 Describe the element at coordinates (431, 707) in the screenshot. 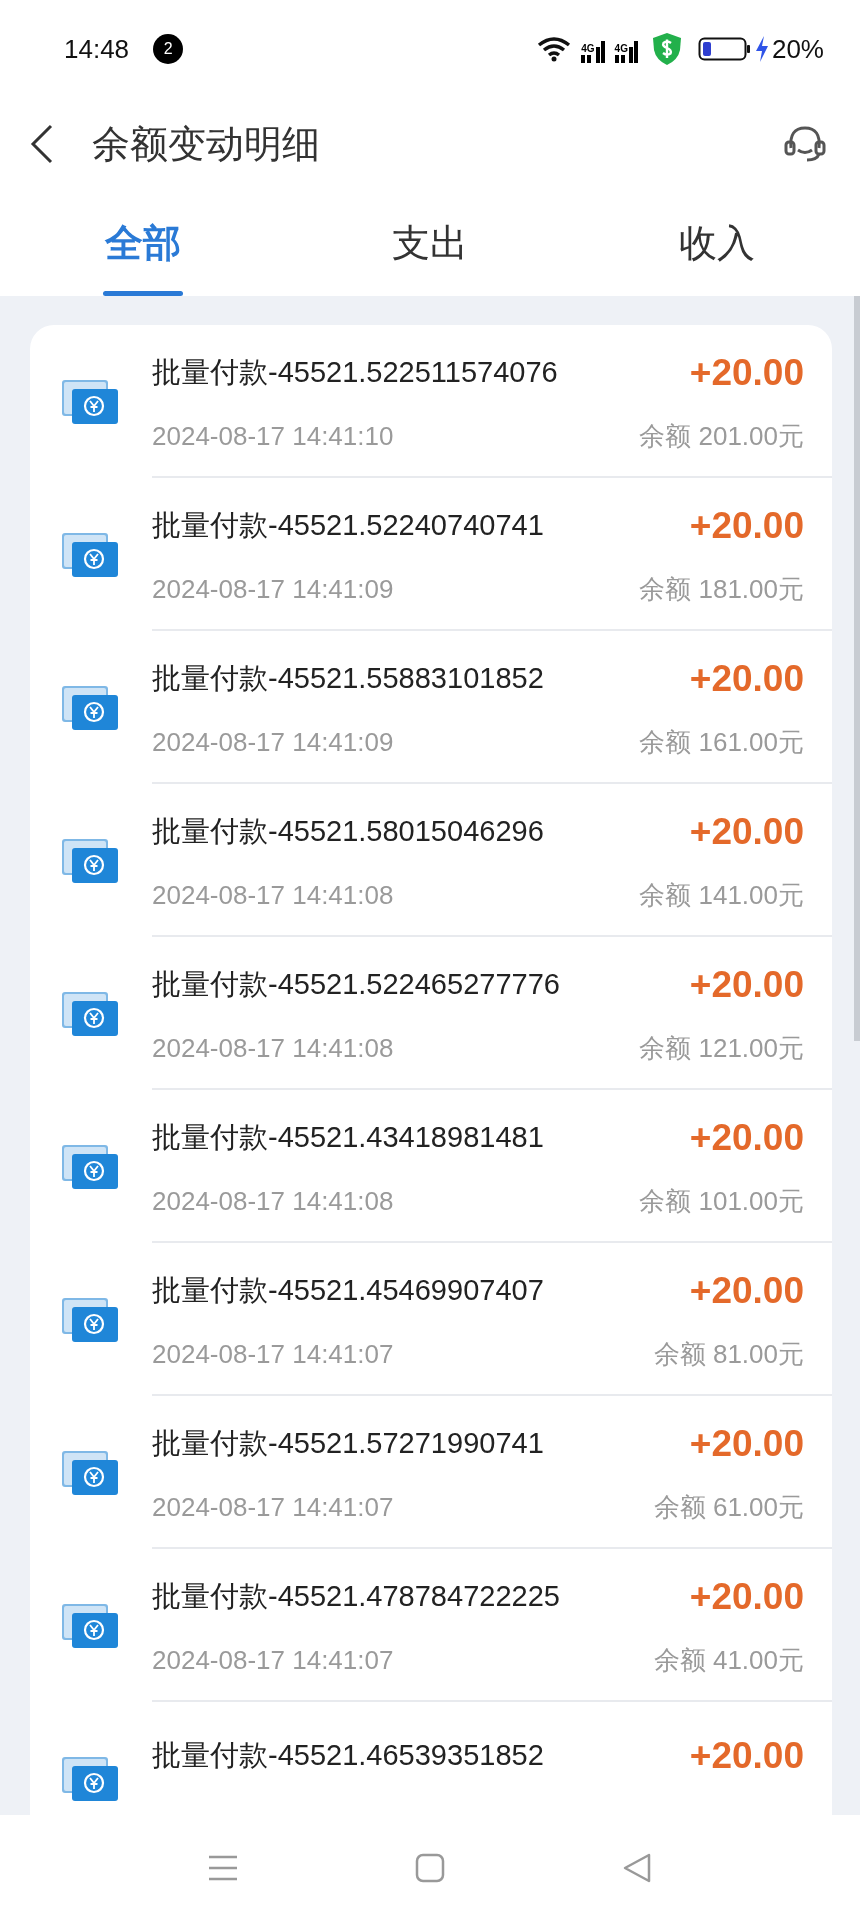

I see `transaction-row: 批量付款-45521.55883101852 +20.00 2024-08-17 14:41:09 余额 161.00元` at that location.